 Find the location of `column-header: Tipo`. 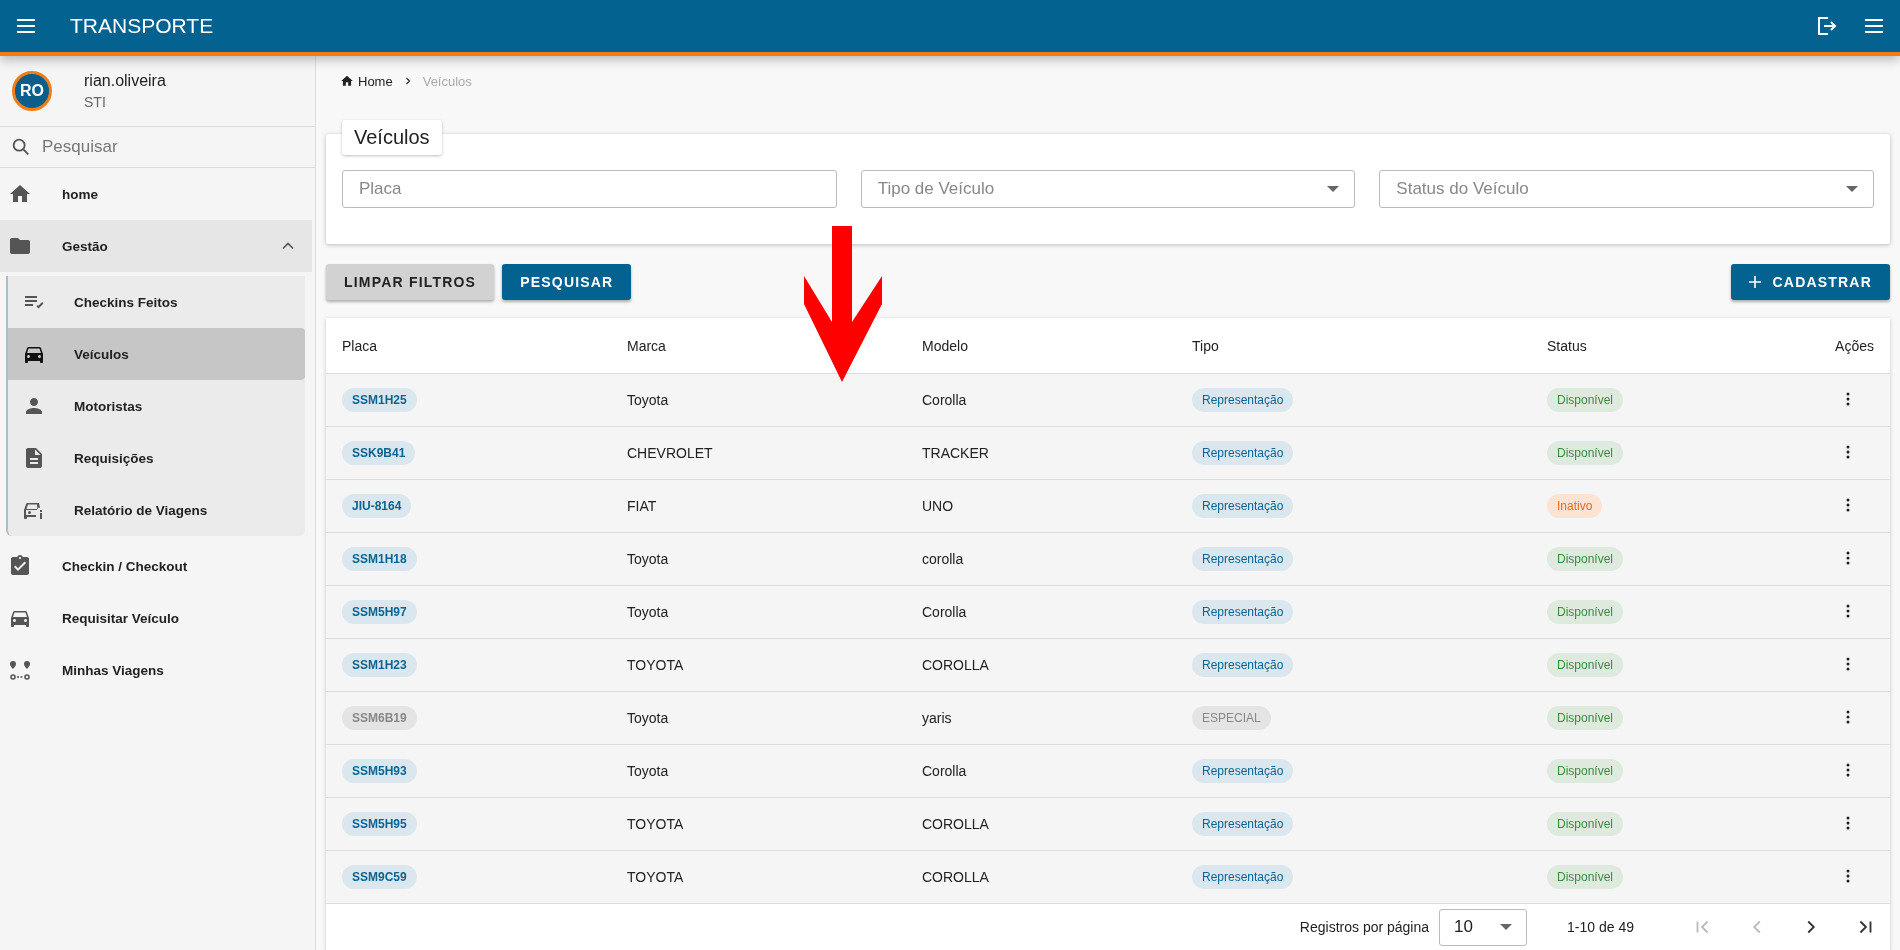

column-header: Tipo is located at coordinates (1206, 345).